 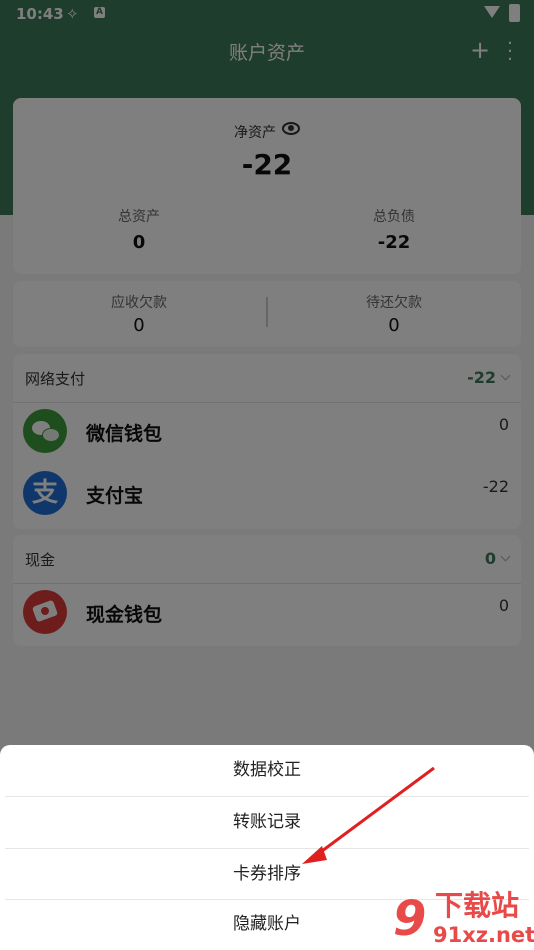 I want to click on watermark-logo: 9, so click(x=410, y=919).